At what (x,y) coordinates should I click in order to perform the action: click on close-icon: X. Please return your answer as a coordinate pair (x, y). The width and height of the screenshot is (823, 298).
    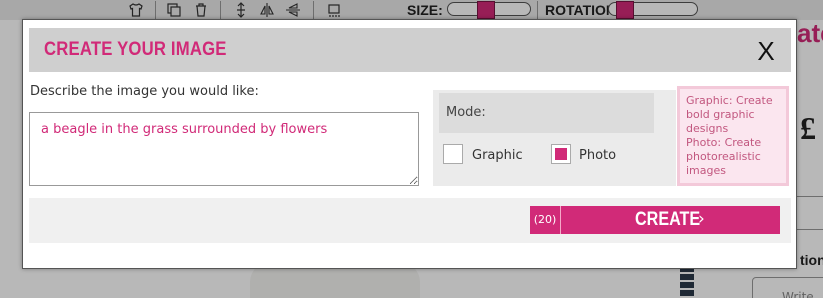
    Looking at the image, I should click on (766, 51).